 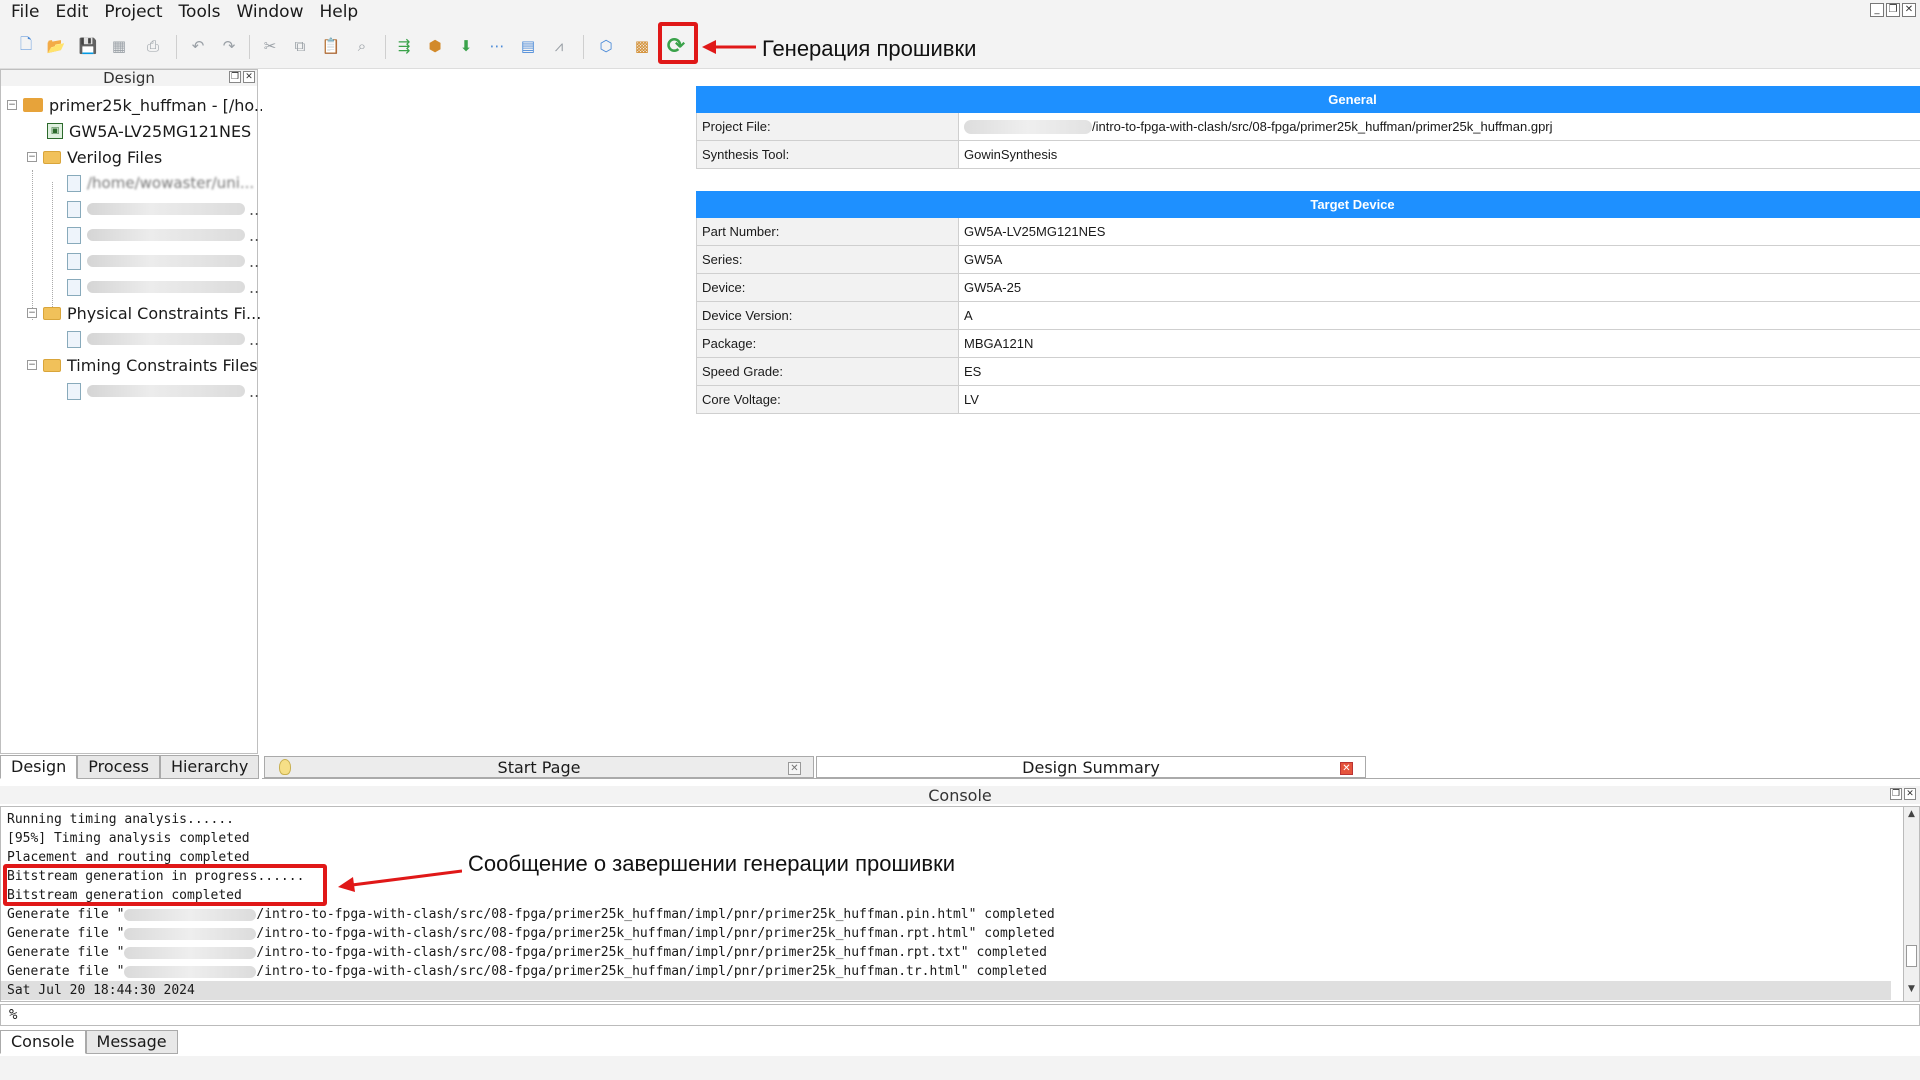 What do you see at coordinates (606, 46) in the screenshot?
I see `ip-core-icon: ⬡` at bounding box center [606, 46].